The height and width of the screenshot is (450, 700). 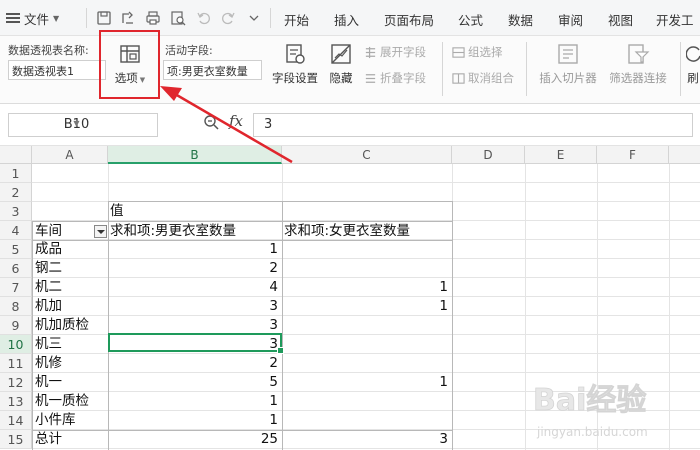 What do you see at coordinates (473, 125) in the screenshot?
I see `formula-input: 3` at bounding box center [473, 125].